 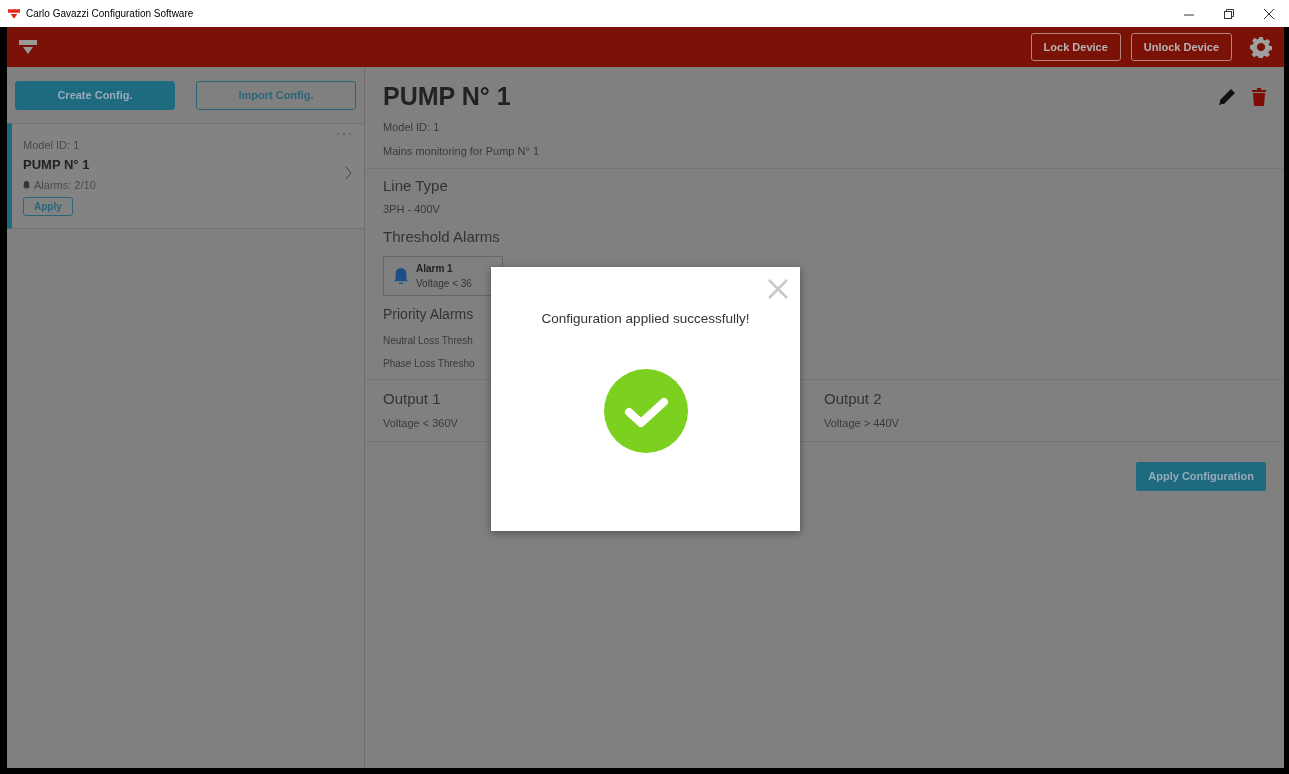 I want to click on success-message: Configuration applied successfully!, so click(x=645, y=319).